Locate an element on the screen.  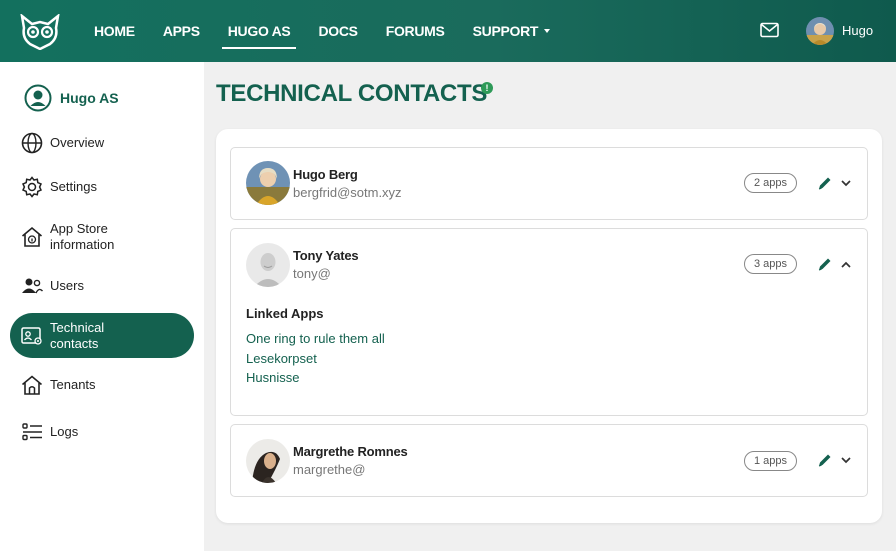
main-nav: HOME APPS HUGO AS DOCS FORUMS SUPPORT is located at coordinates (322, 31).